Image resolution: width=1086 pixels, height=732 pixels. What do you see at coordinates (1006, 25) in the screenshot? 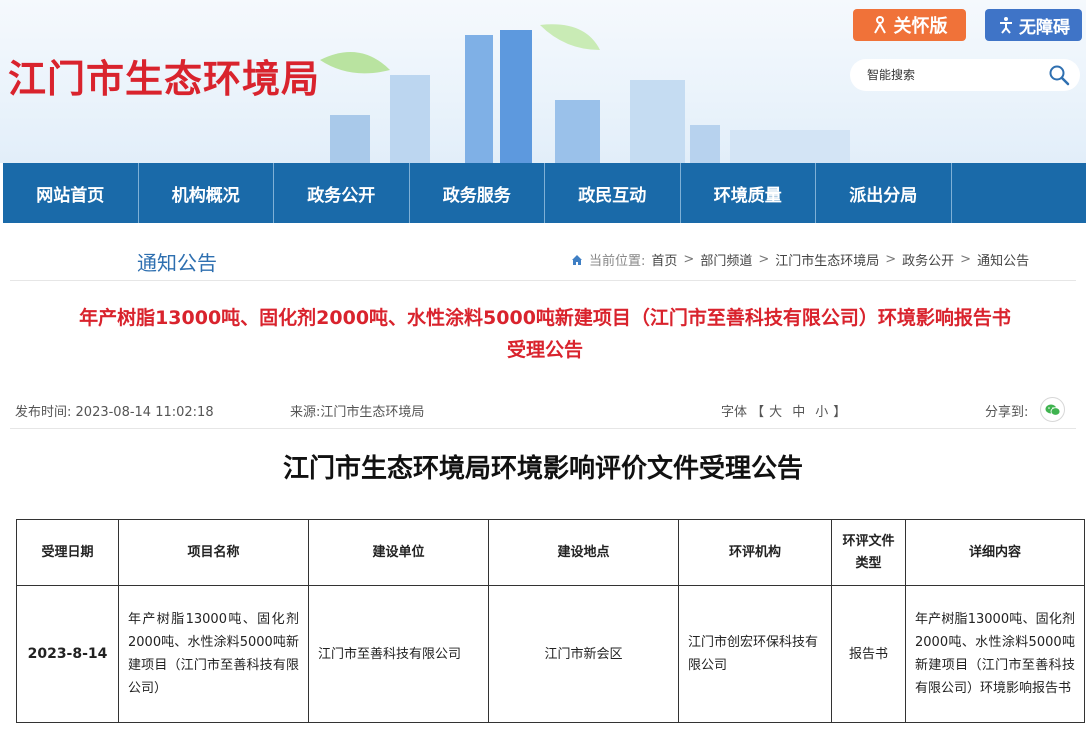
I see `accessibility-icon` at bounding box center [1006, 25].